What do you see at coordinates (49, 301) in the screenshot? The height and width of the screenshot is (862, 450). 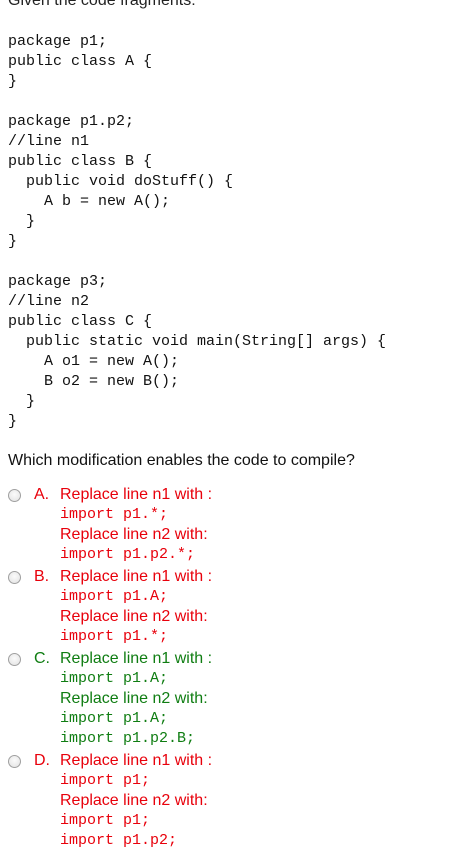 I see `code-line: //line n2` at bounding box center [49, 301].